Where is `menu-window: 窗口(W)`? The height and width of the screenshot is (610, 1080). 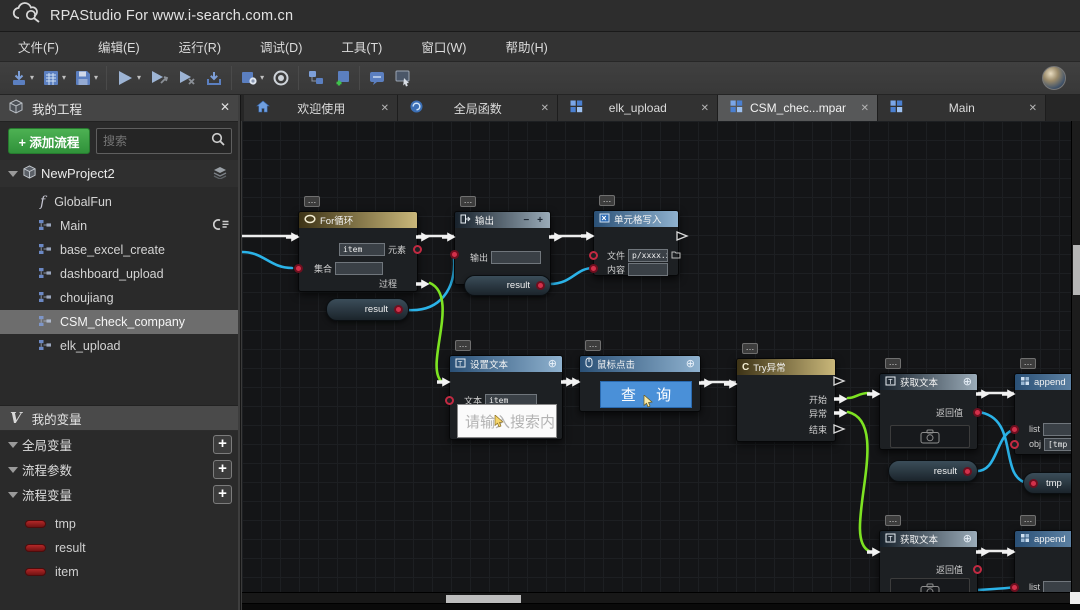 menu-window: 窗口(W) is located at coordinates (443, 46).